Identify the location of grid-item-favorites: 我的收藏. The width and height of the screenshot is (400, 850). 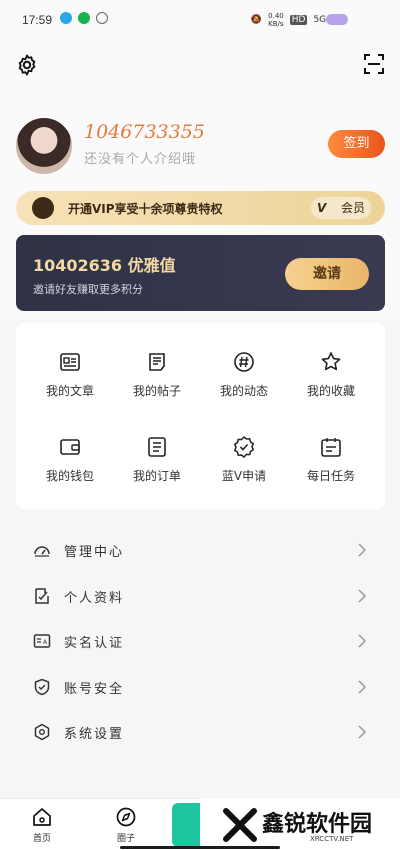
(331, 360).